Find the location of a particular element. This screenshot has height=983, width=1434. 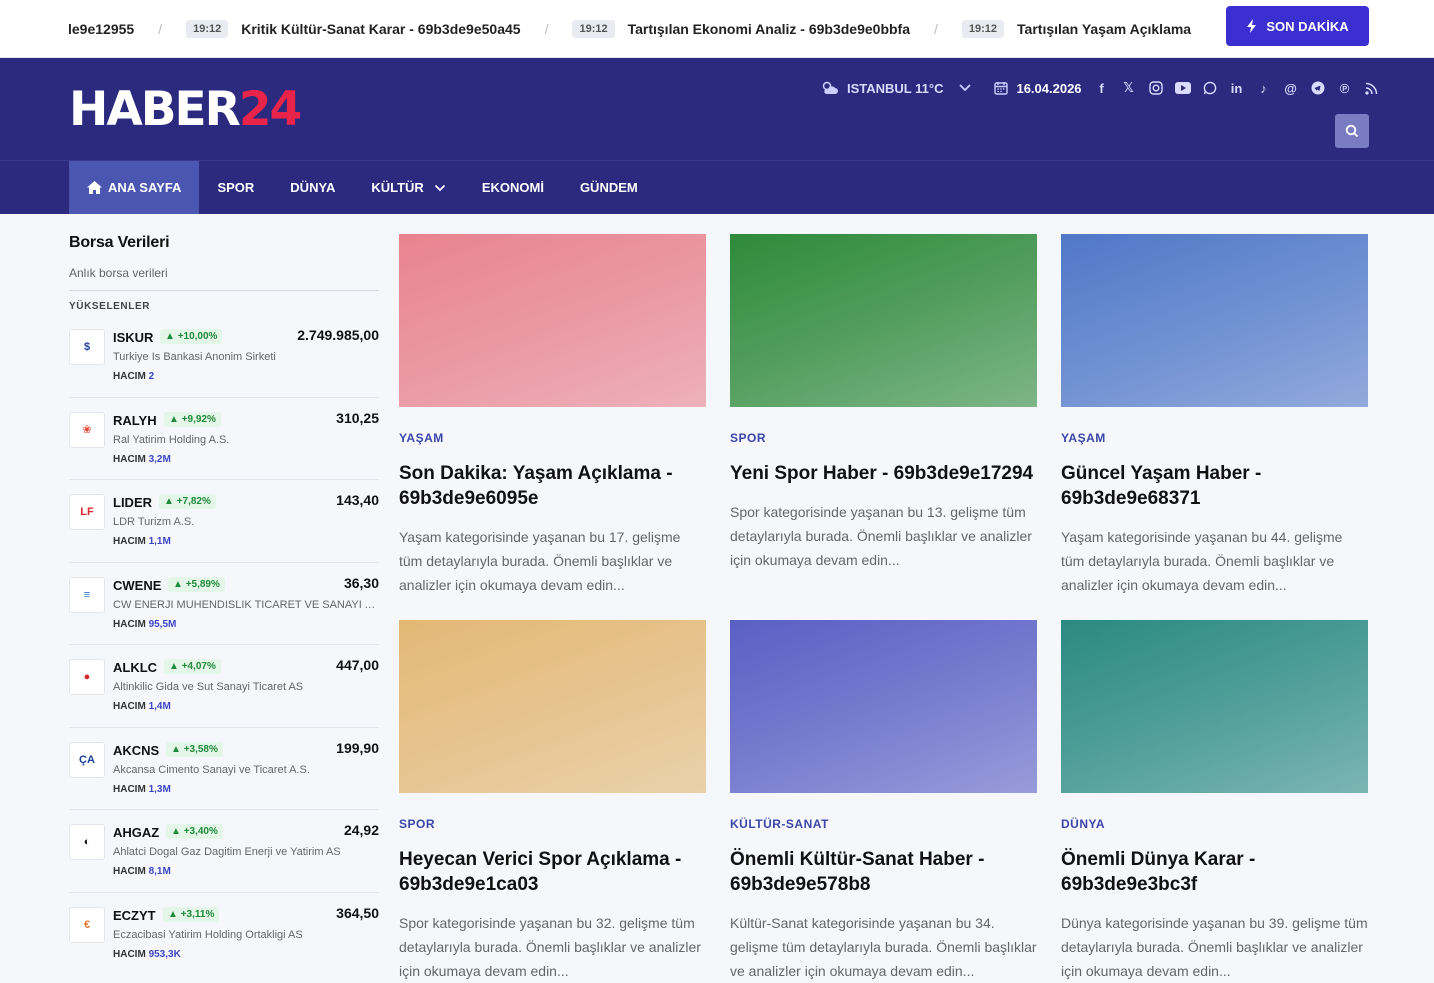

lightning-icon is located at coordinates (1252, 26).